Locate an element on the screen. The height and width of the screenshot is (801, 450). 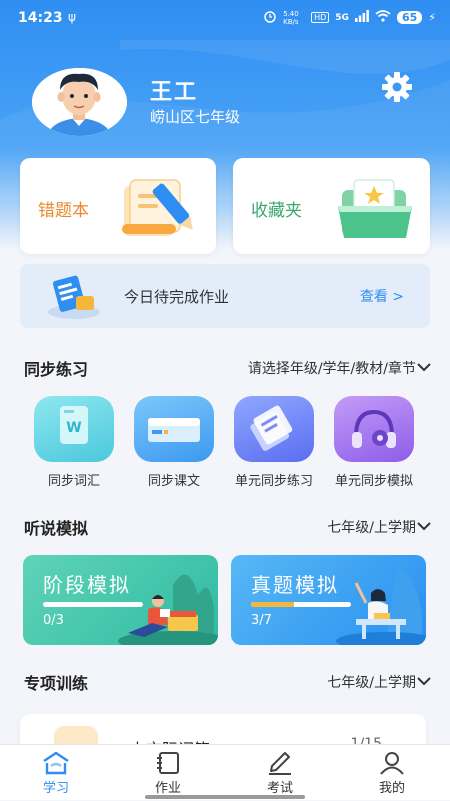
reading-student-illustration is located at coordinates (168, 609).